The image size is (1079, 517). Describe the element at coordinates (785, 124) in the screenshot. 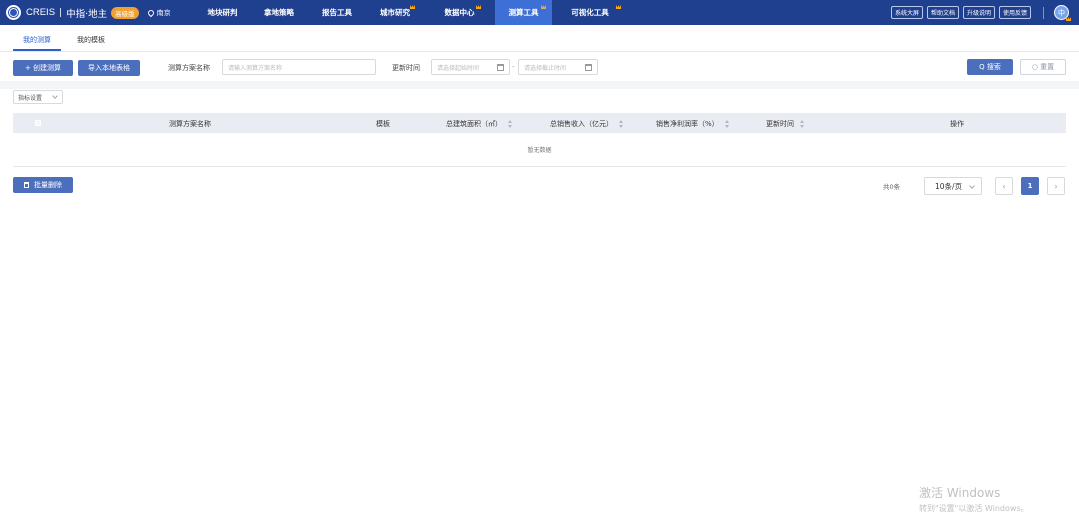

I see `col-update-time: 更新时间` at that location.